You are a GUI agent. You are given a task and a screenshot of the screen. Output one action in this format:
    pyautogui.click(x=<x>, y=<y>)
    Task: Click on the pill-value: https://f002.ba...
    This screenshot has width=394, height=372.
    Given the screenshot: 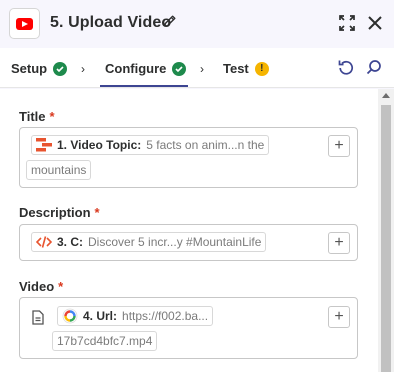 What is the action you would take?
    pyautogui.click(x=165, y=316)
    